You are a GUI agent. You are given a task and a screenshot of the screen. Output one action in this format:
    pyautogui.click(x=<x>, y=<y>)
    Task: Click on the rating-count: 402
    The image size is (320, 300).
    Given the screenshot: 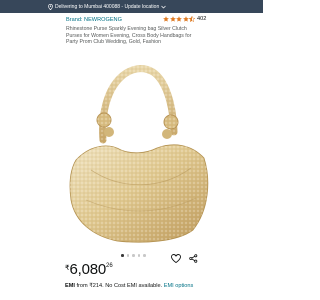 What is the action you would take?
    pyautogui.click(x=202, y=19)
    